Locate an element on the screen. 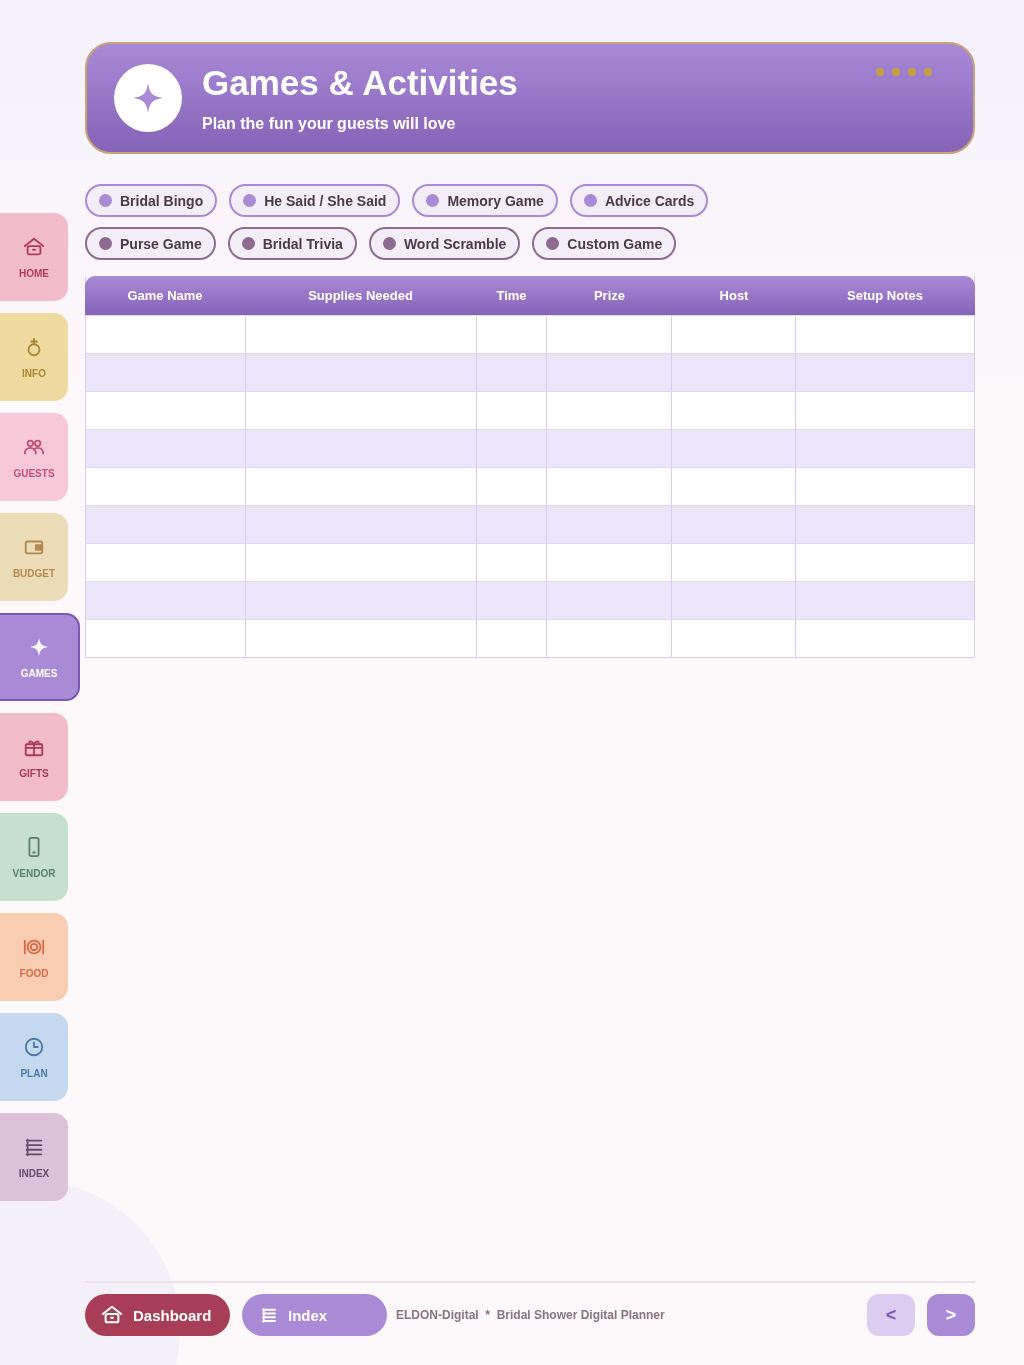 The image size is (1024, 1365). nav-tab: HOME is located at coordinates (34, 257).